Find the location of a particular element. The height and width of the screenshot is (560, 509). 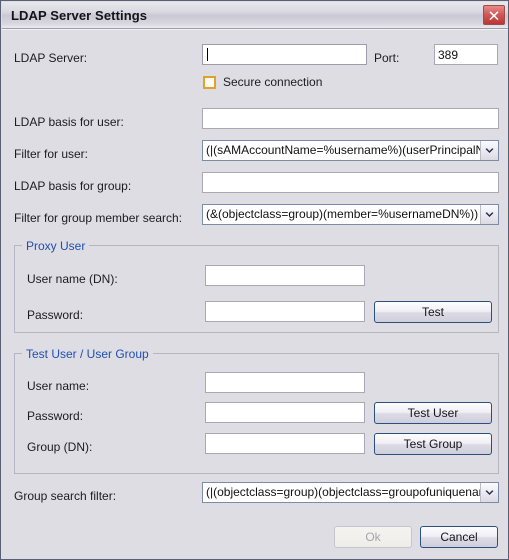

test-password-input is located at coordinates (285, 412).